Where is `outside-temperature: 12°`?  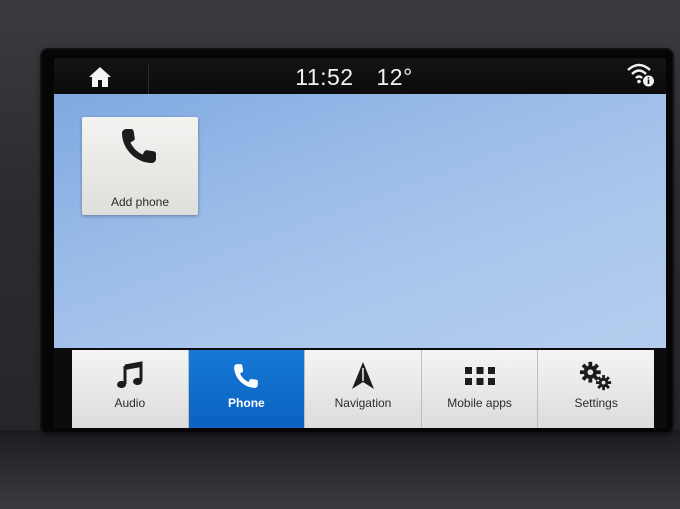
outside-temperature: 12° is located at coordinates (394, 77).